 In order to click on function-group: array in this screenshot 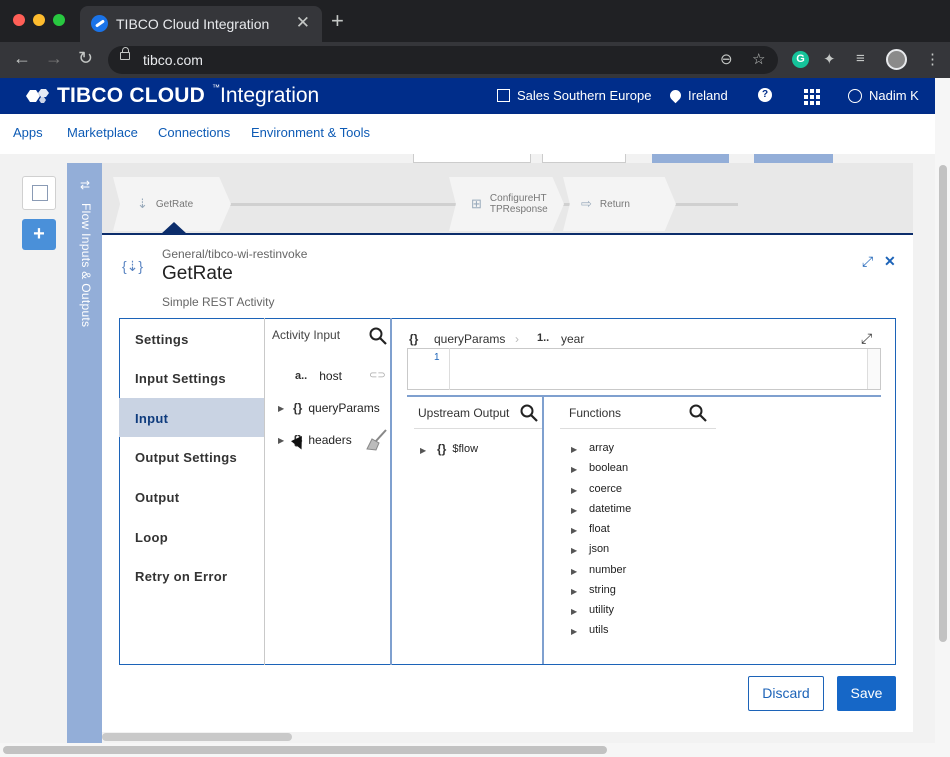, I will do `click(601, 448)`.